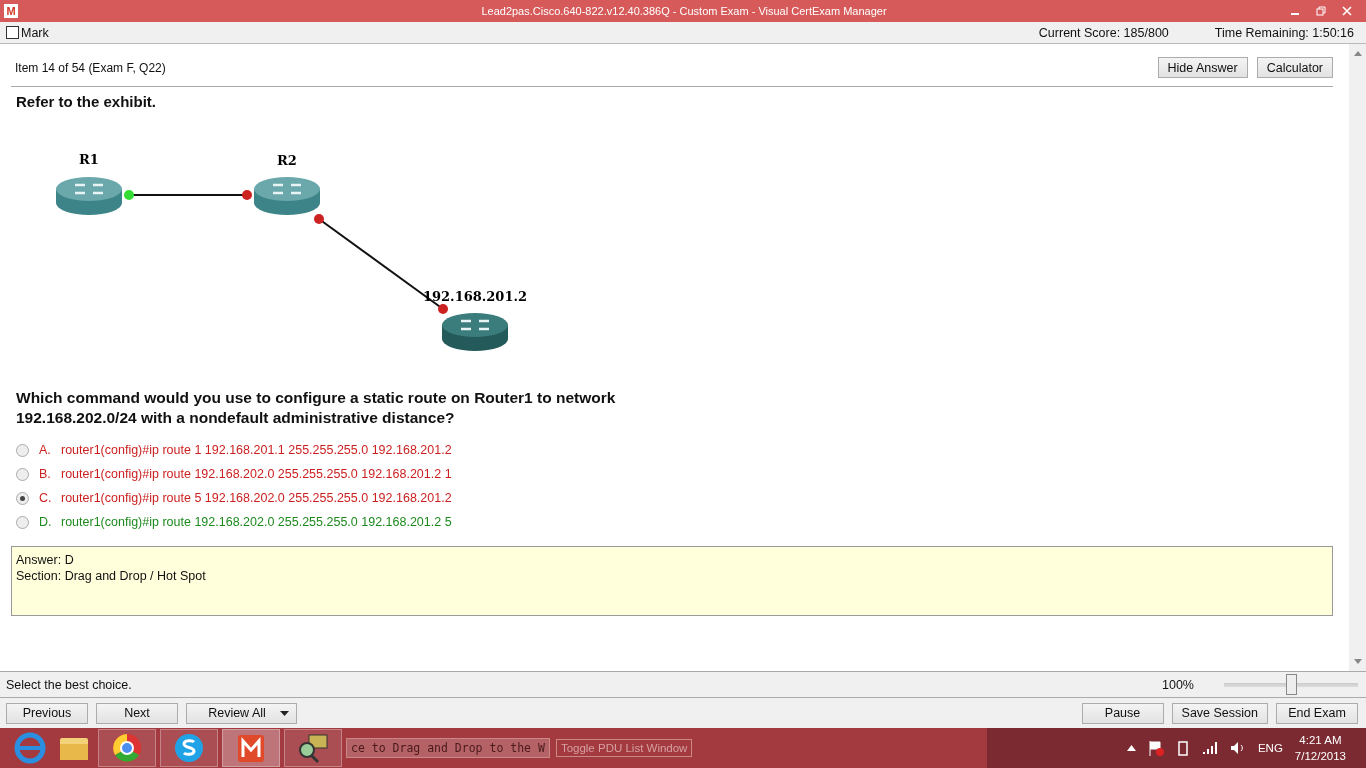 This screenshot has width=1366, height=768. Describe the element at coordinates (256, 474) in the screenshot. I see `option-text: router1(config)#ip route 192.168.202.0 255.255.255.0 192.168.201.2 1` at that location.